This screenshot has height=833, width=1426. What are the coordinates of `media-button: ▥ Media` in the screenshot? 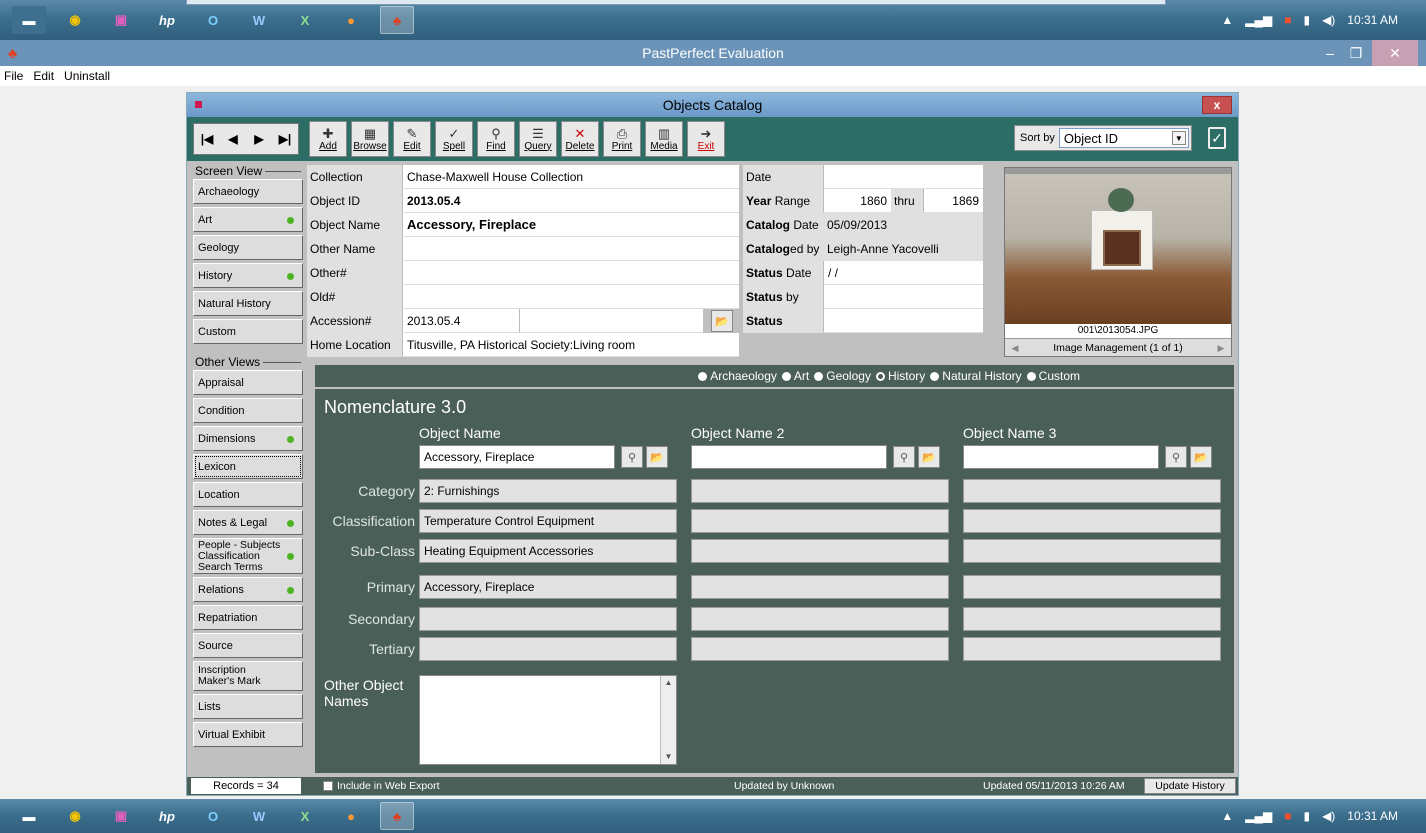 It's located at (664, 139).